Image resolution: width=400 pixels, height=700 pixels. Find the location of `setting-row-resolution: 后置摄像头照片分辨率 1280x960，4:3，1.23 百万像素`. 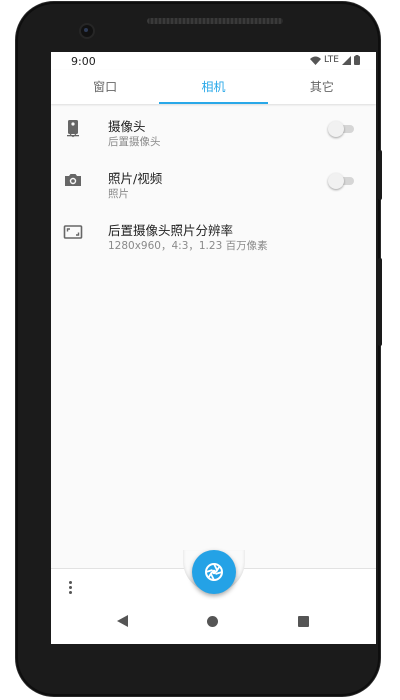

setting-row-resolution: 后置摄像头照片分辨率 1280x960，4:3，1.23 百万像素 is located at coordinates (213, 234).